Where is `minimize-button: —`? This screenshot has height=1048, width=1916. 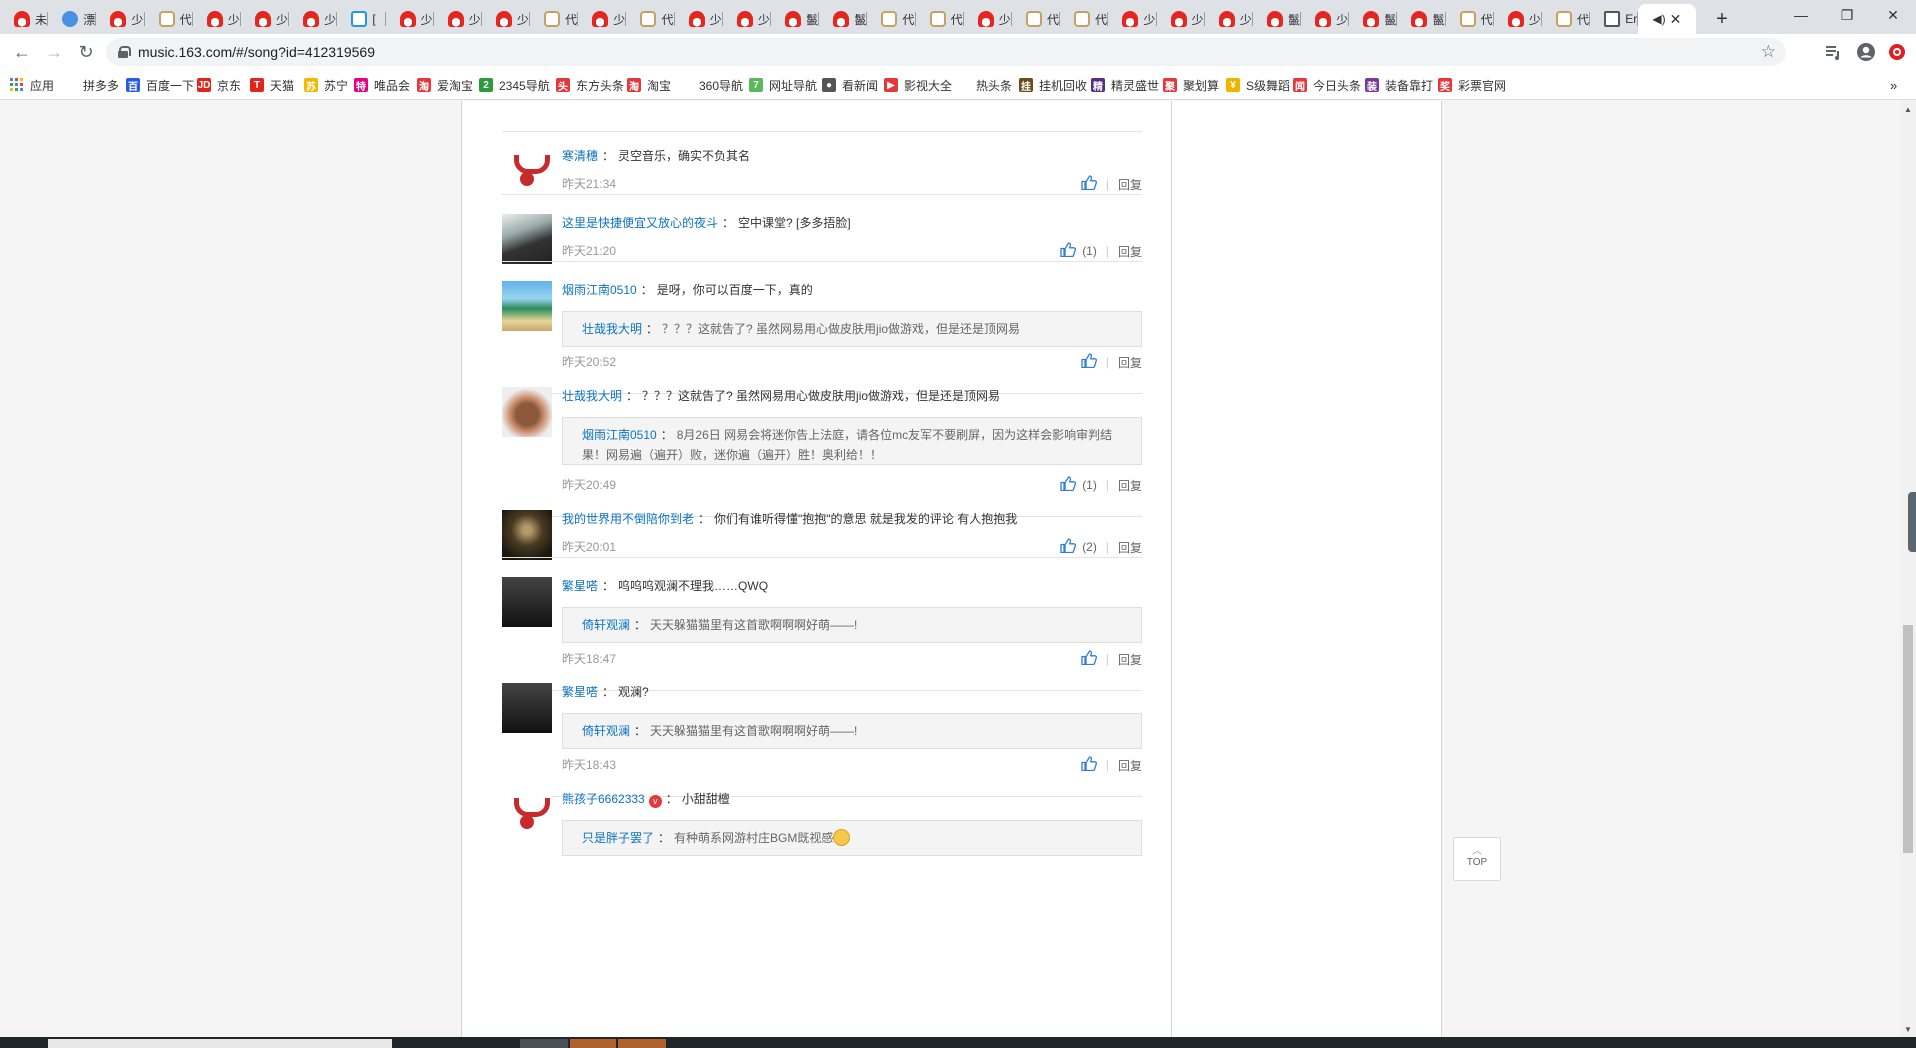
minimize-button: — is located at coordinates (1801, 15).